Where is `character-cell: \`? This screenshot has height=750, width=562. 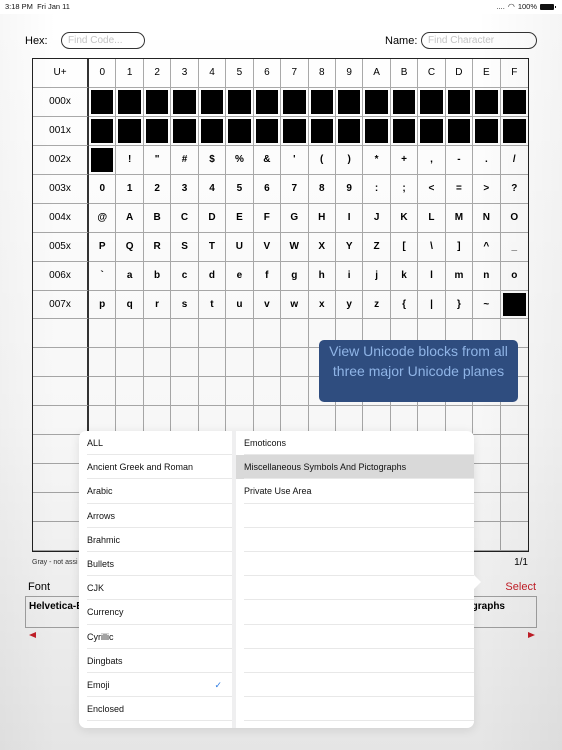
character-cell: \ is located at coordinates (432, 247).